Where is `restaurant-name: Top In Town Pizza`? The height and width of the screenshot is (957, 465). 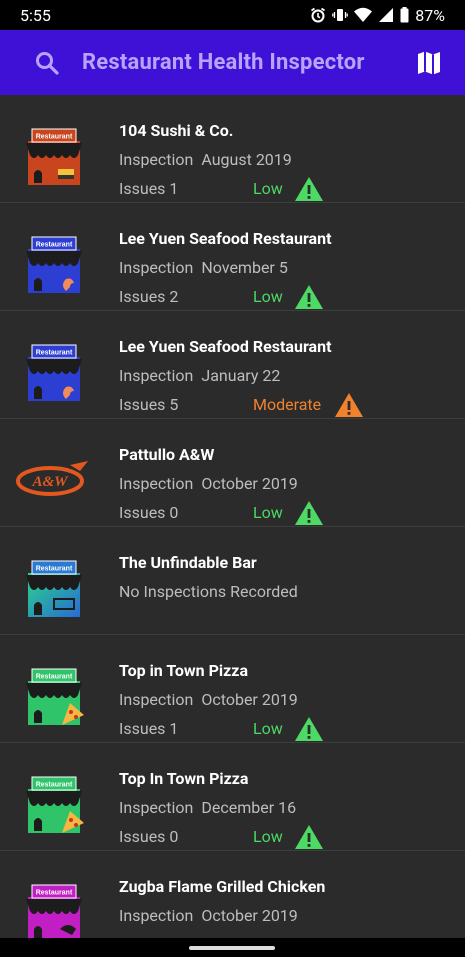
restaurant-name: Top In Town Pizza is located at coordinates (184, 778).